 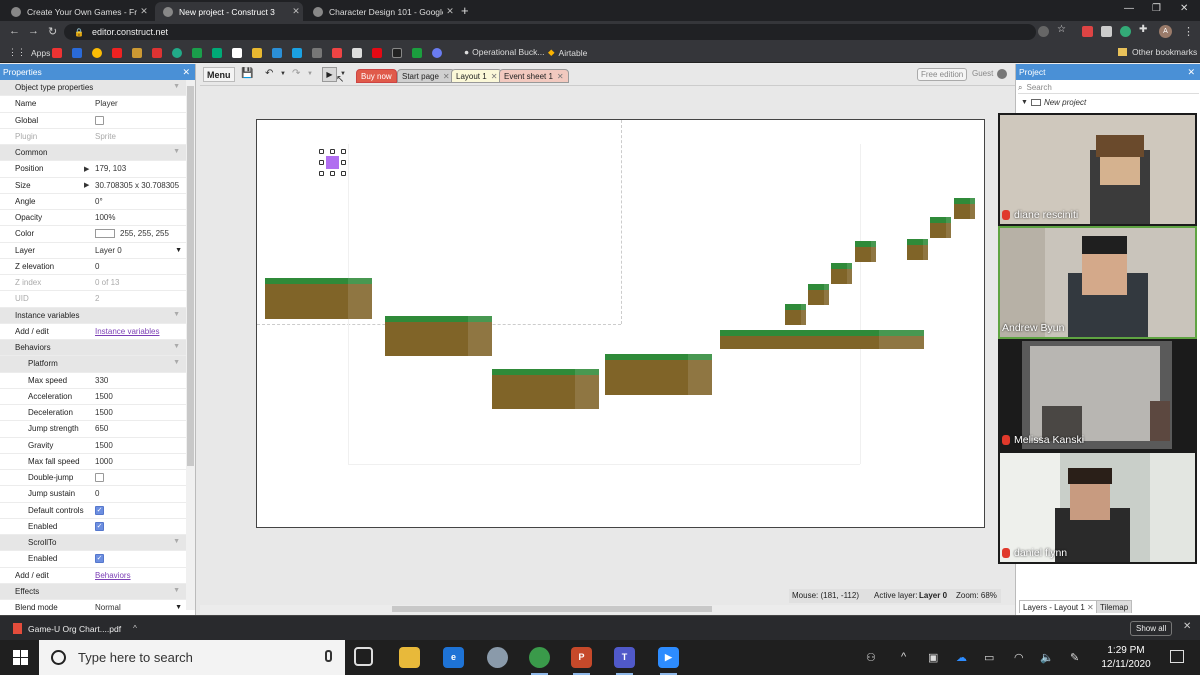 I want to click on player-sprite, so click(x=332, y=162).